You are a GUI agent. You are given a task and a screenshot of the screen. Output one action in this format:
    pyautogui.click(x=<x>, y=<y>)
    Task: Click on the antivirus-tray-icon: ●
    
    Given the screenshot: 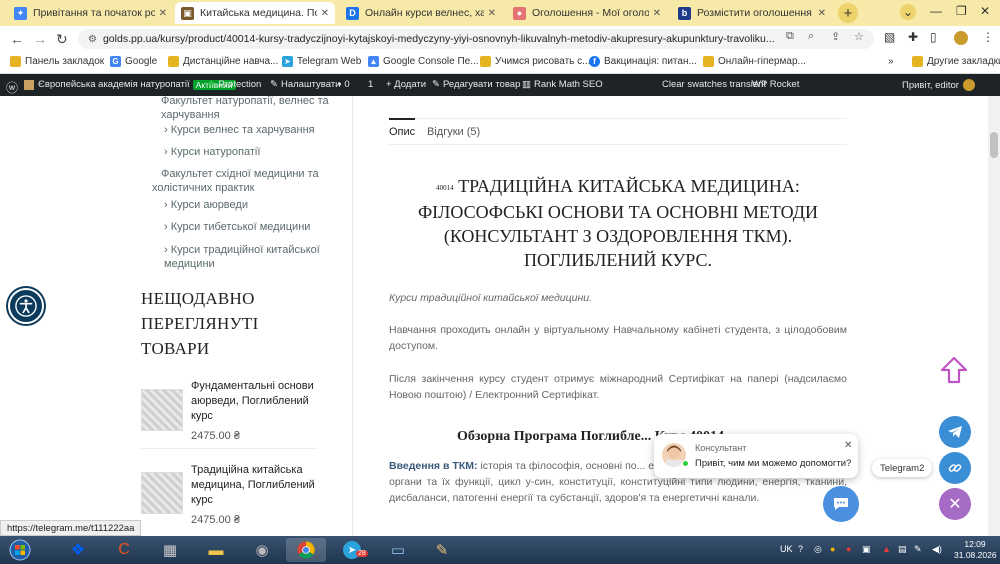 What is the action you would take?
    pyautogui.click(x=848, y=549)
    